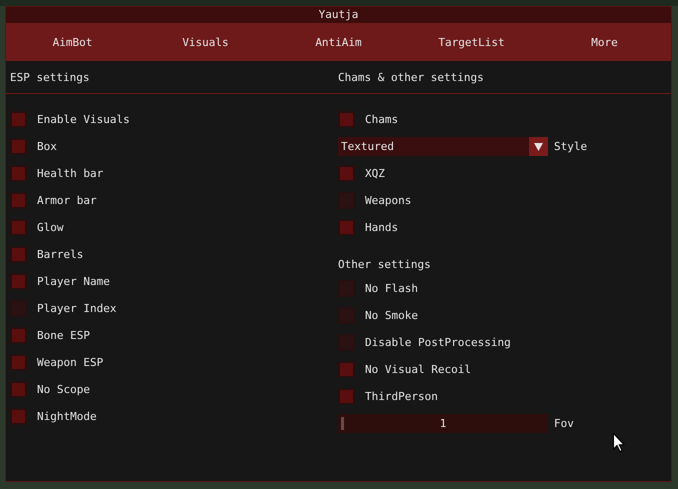  I want to click on mouse-pointer-icon, so click(619, 442).